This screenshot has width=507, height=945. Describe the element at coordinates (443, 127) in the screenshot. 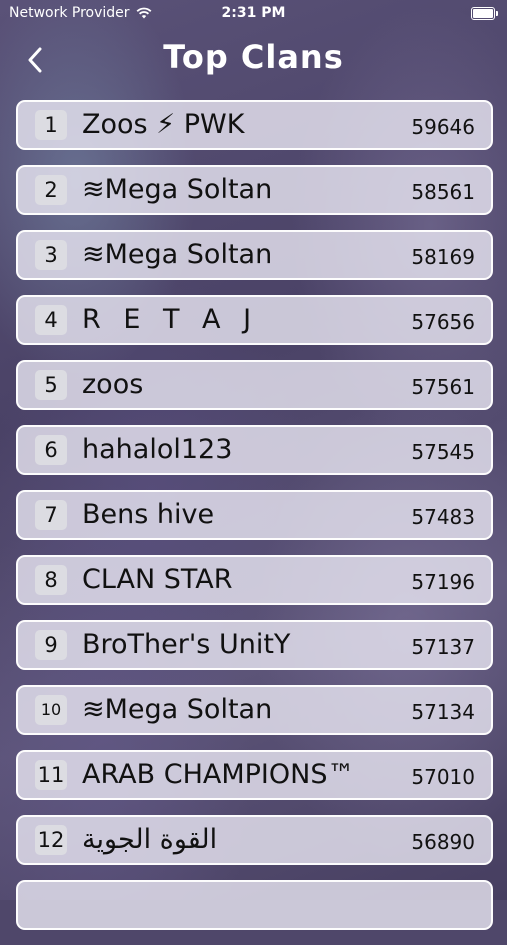

I see `clan-score: 59646` at that location.